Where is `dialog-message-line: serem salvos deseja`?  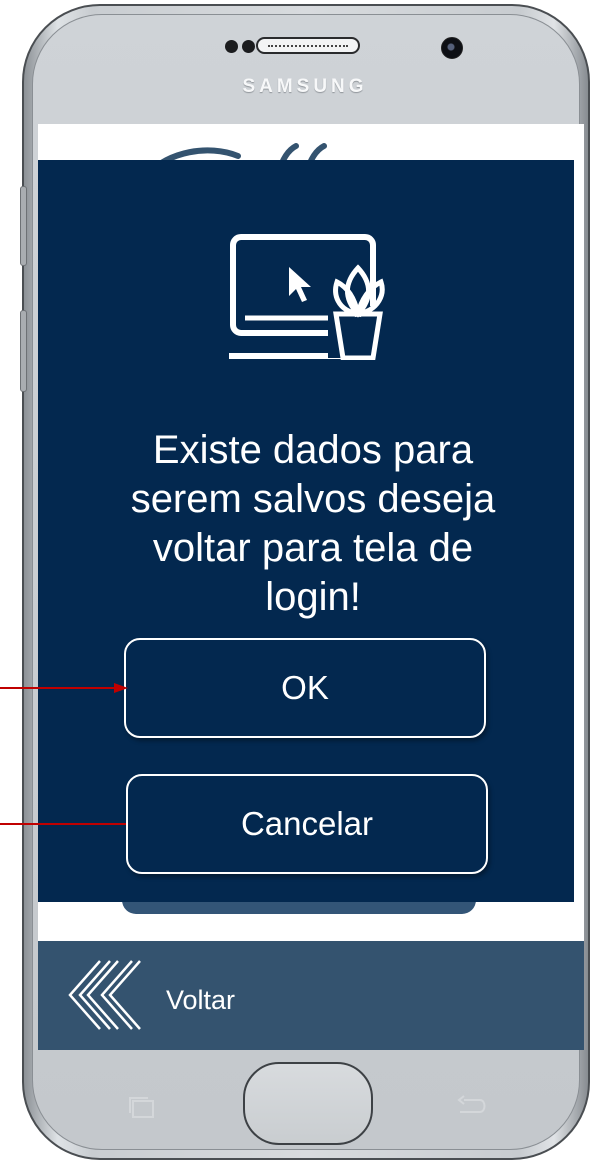 dialog-message-line: serem salvos deseja is located at coordinates (313, 499).